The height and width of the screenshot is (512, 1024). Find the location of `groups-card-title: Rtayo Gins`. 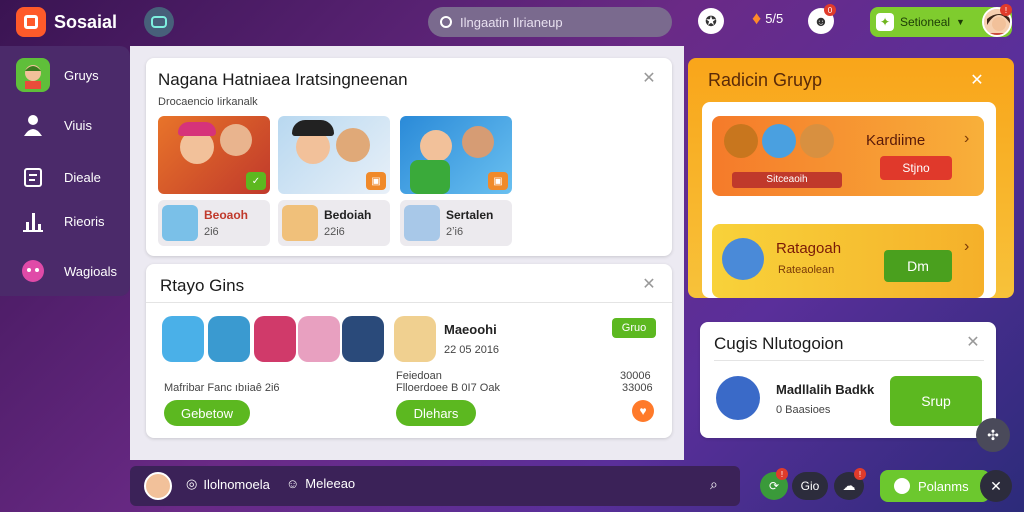

groups-card-title: Rtayo Gins is located at coordinates (202, 285).